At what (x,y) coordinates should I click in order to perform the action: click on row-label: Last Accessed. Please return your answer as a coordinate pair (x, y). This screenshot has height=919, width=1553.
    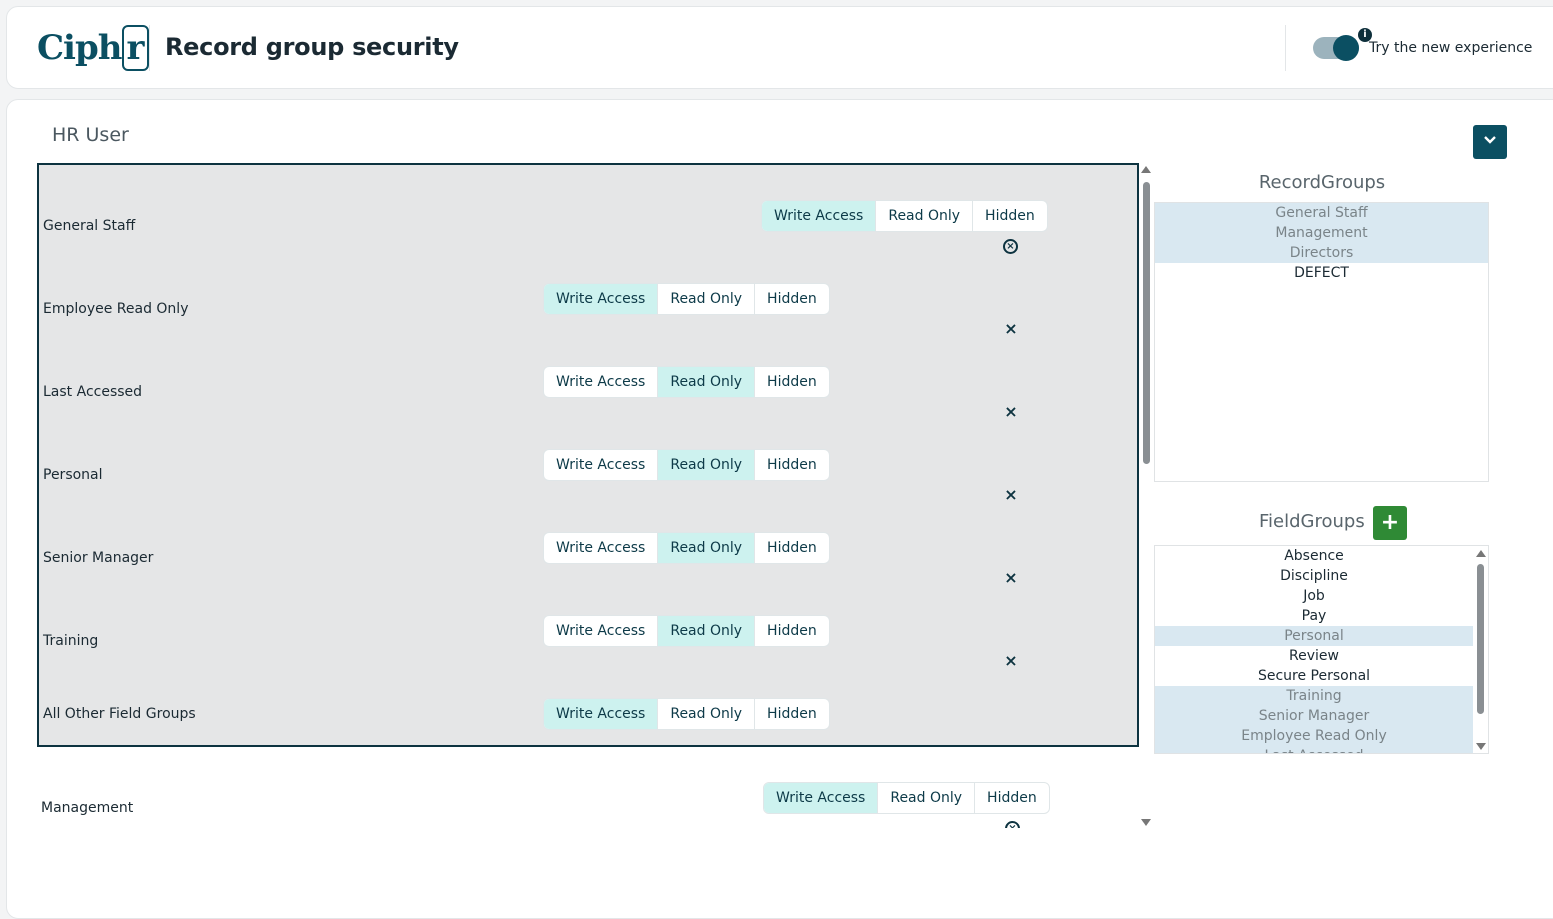
    Looking at the image, I should click on (93, 392).